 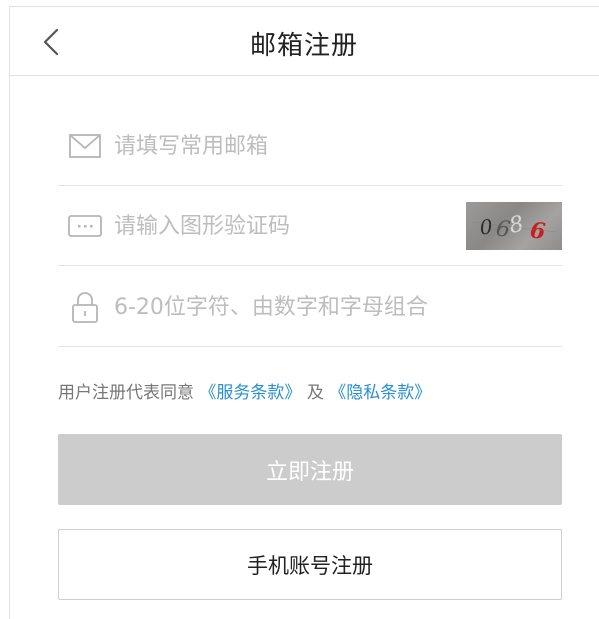 I want to click on header-bar: 邮箱注册, so click(x=304, y=41).